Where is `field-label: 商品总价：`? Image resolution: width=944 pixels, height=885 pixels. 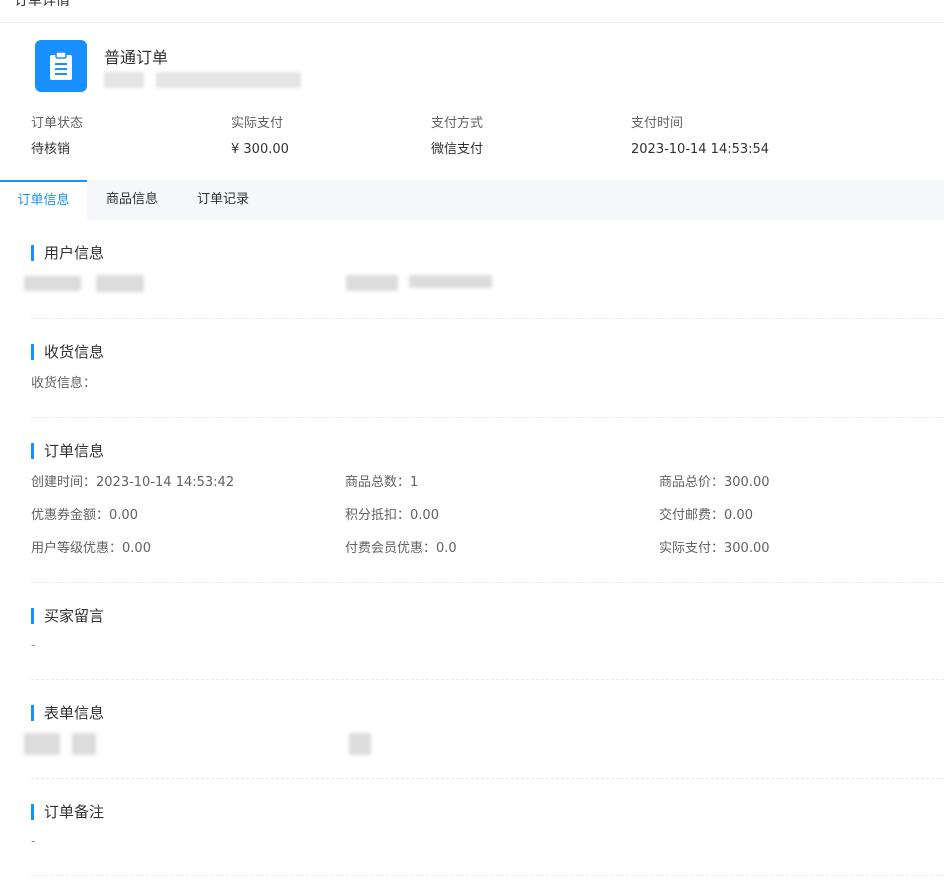 field-label: 商品总价： is located at coordinates (692, 482).